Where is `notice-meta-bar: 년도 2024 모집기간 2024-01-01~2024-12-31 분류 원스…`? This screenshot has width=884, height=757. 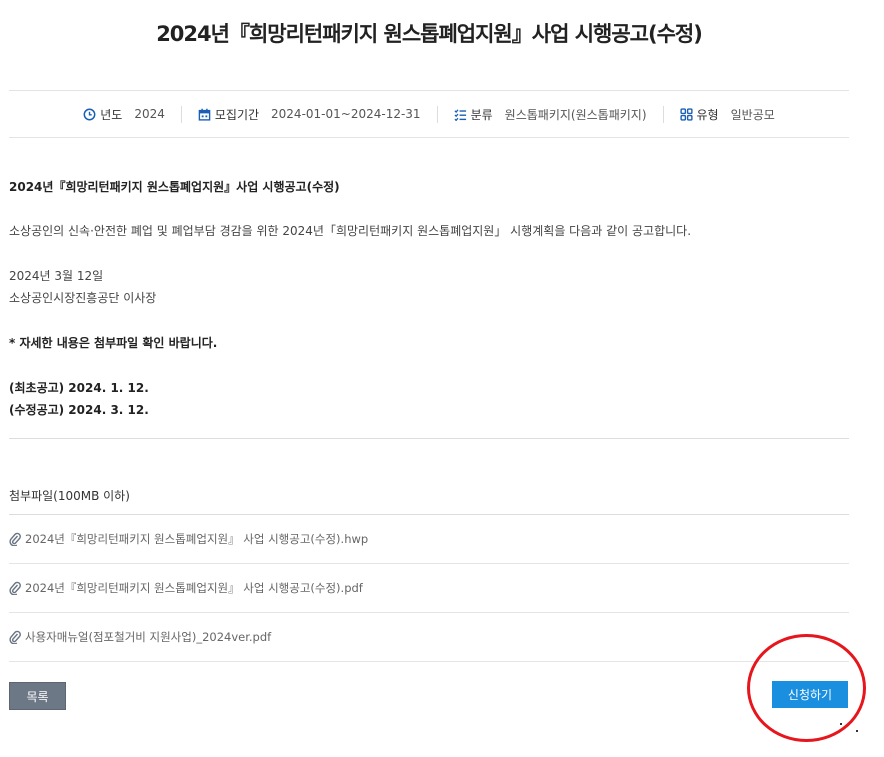
notice-meta-bar: 년도 2024 모집기간 2024-01-01~2024-12-31 분류 원스… is located at coordinates (429, 114).